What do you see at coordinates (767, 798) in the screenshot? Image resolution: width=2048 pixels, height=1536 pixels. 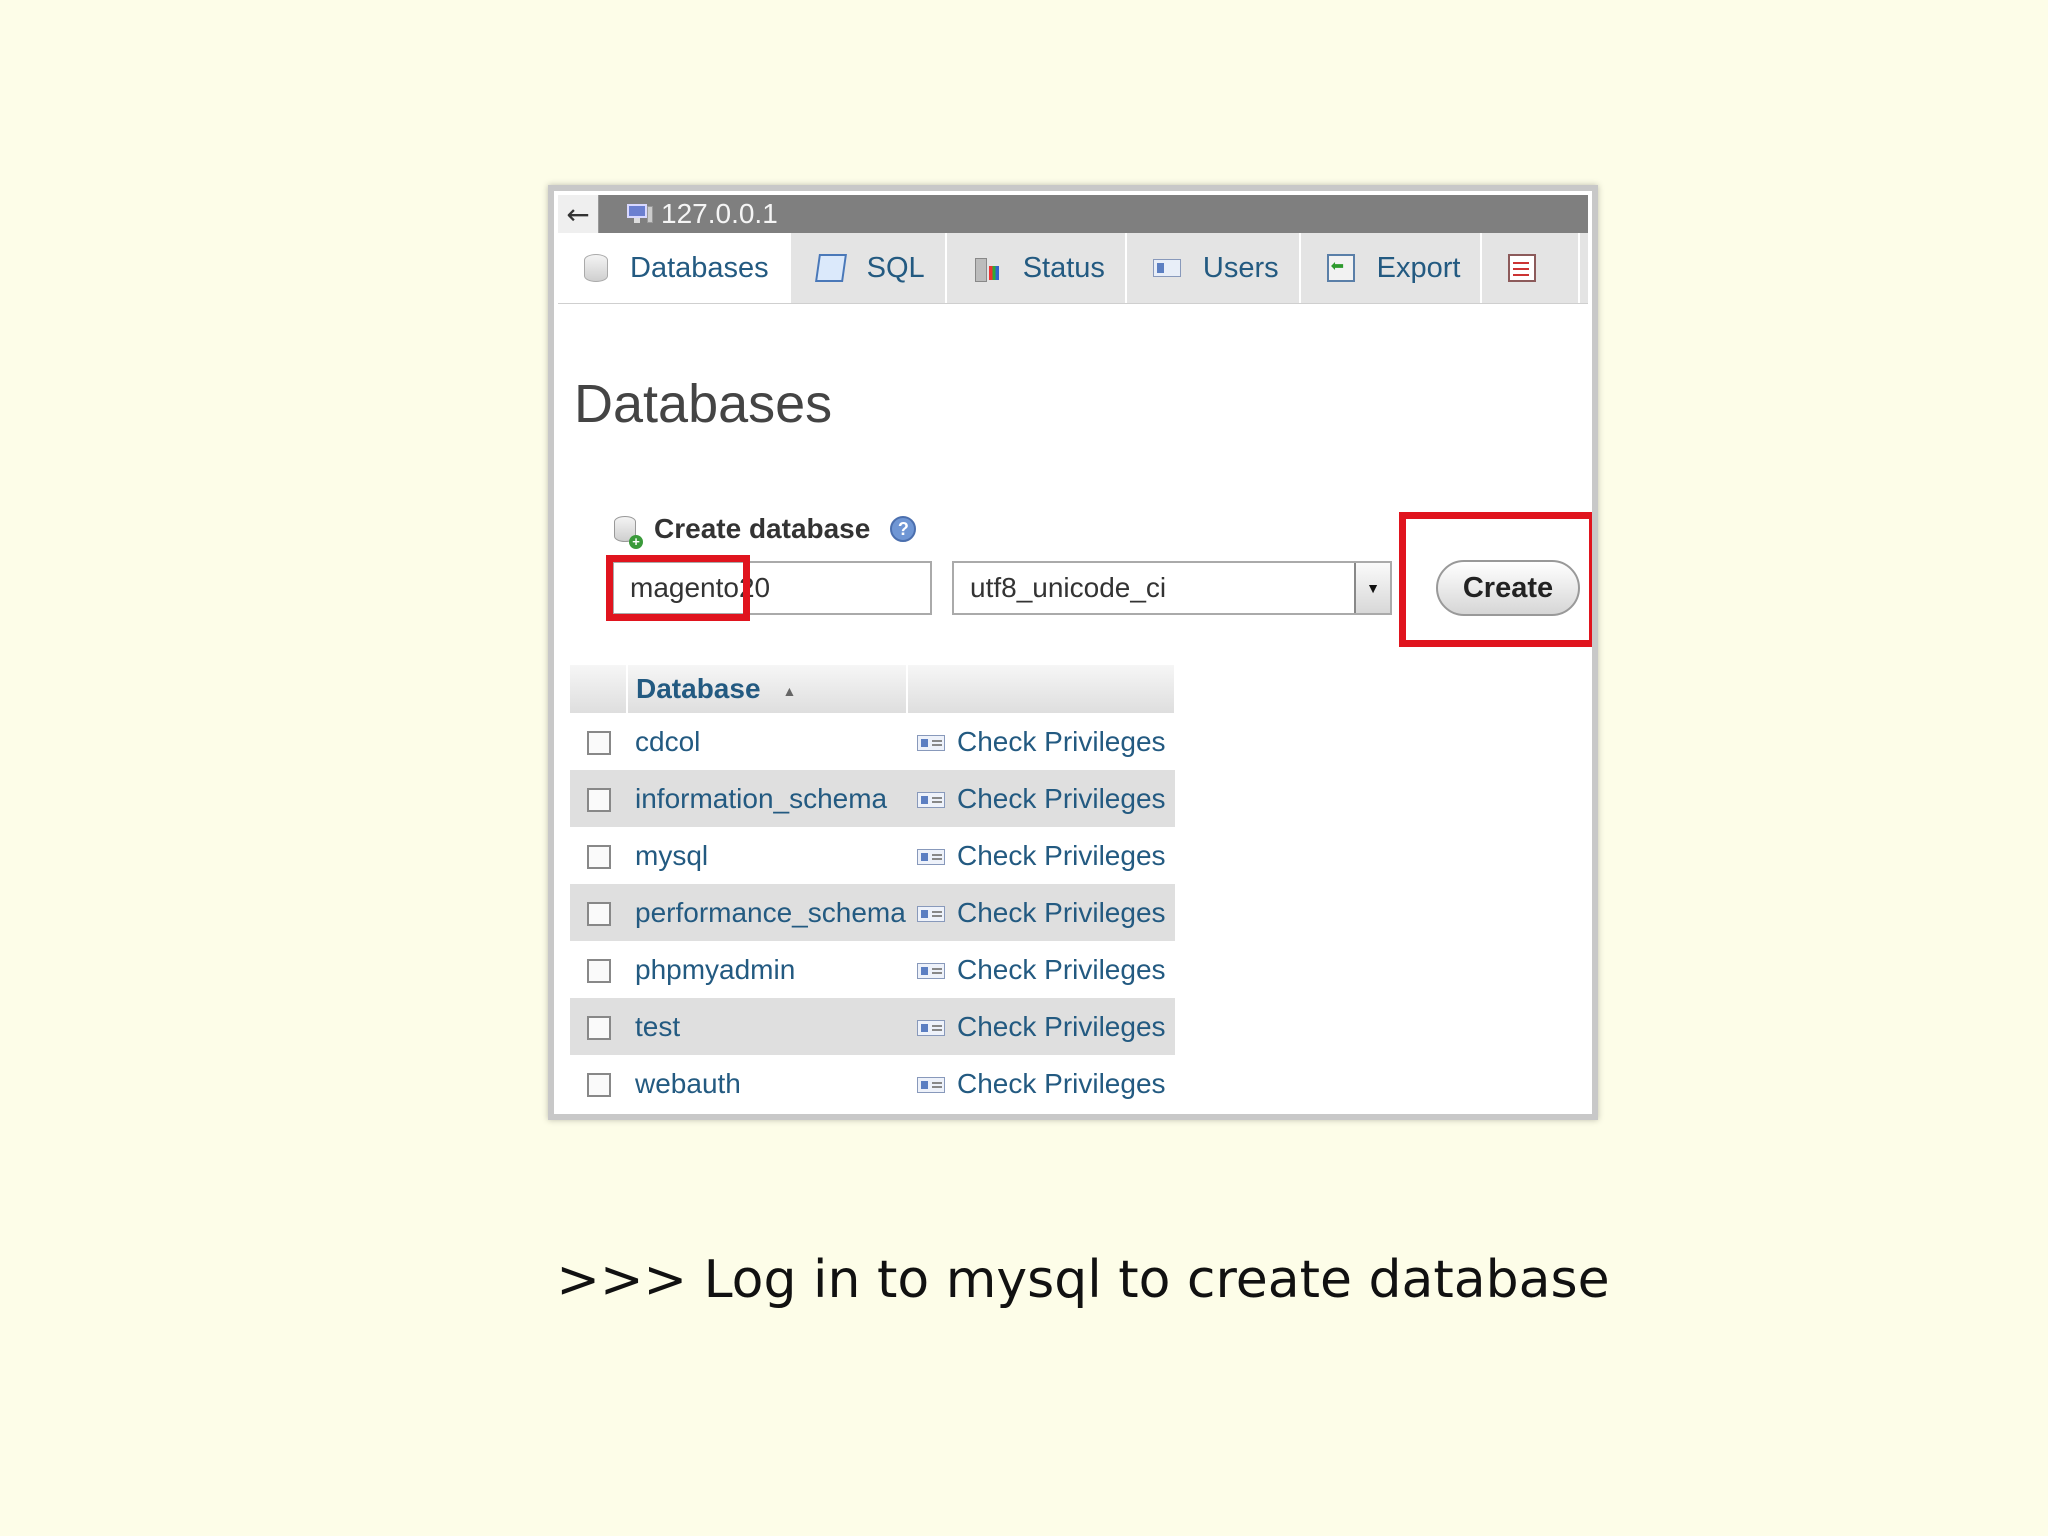 I see `database-name-link: information_schema` at bounding box center [767, 798].